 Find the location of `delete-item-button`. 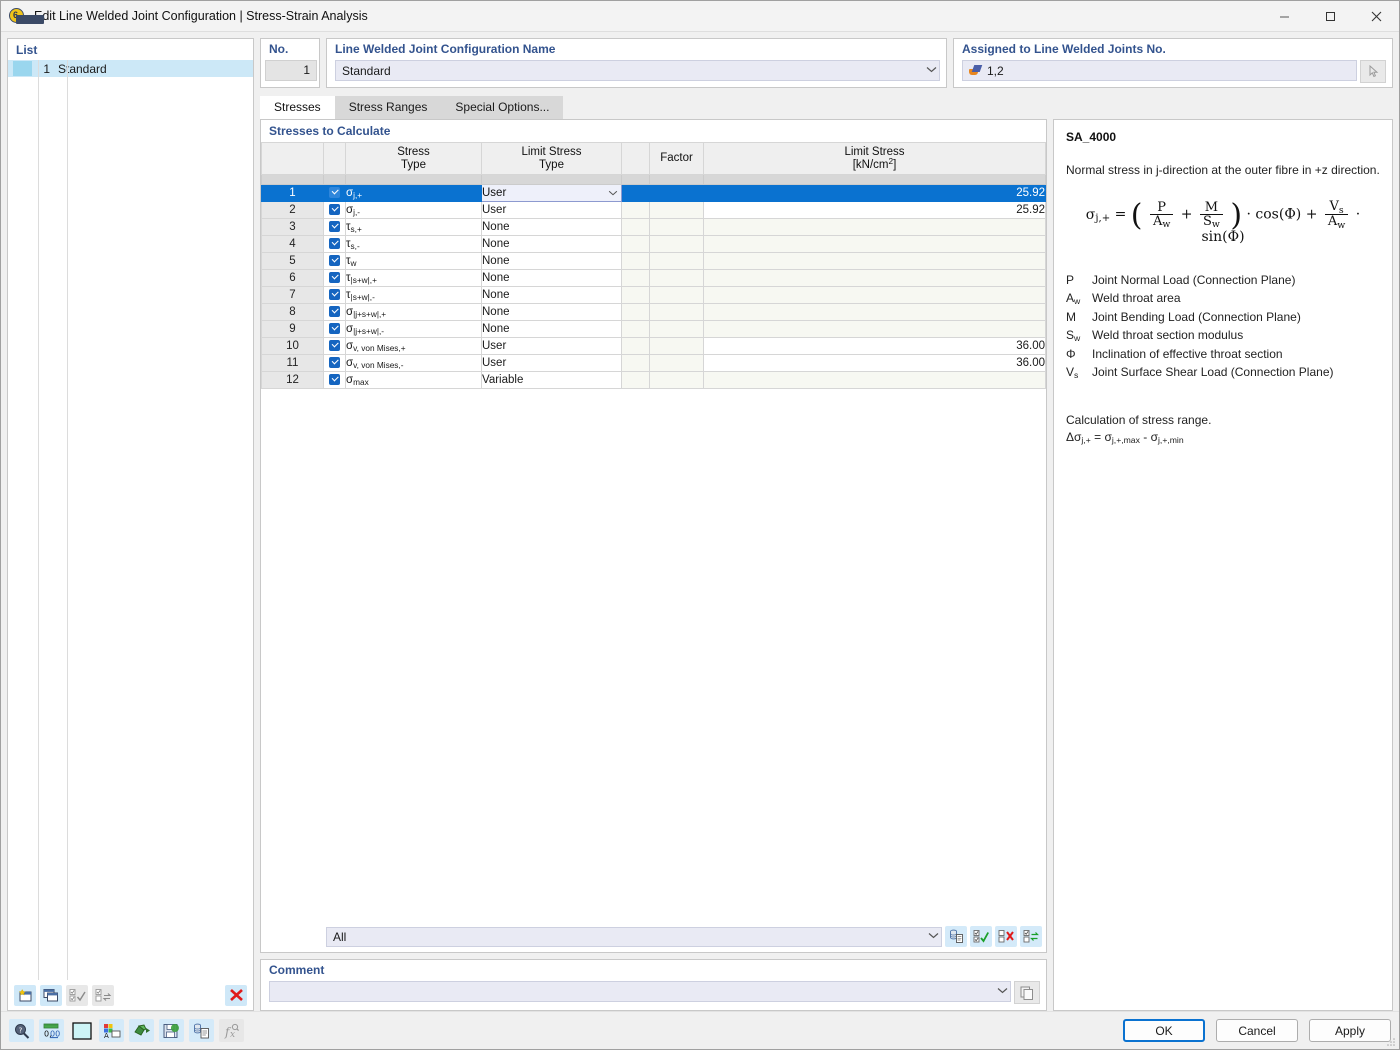

delete-item-button is located at coordinates (236, 995).